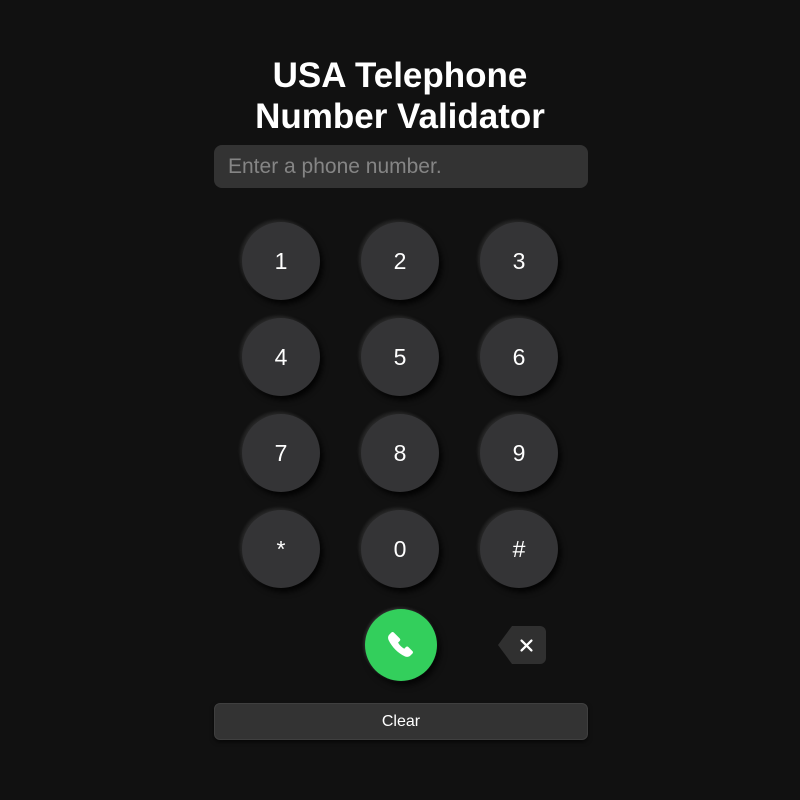  I want to click on key-label: 7, so click(281, 453).